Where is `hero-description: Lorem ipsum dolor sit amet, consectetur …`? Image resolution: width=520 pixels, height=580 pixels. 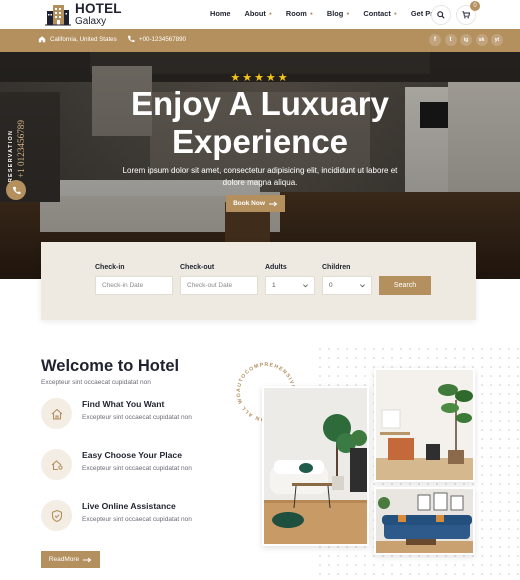 hero-description: Lorem ipsum dolor sit amet, consectetur … is located at coordinates (260, 176).